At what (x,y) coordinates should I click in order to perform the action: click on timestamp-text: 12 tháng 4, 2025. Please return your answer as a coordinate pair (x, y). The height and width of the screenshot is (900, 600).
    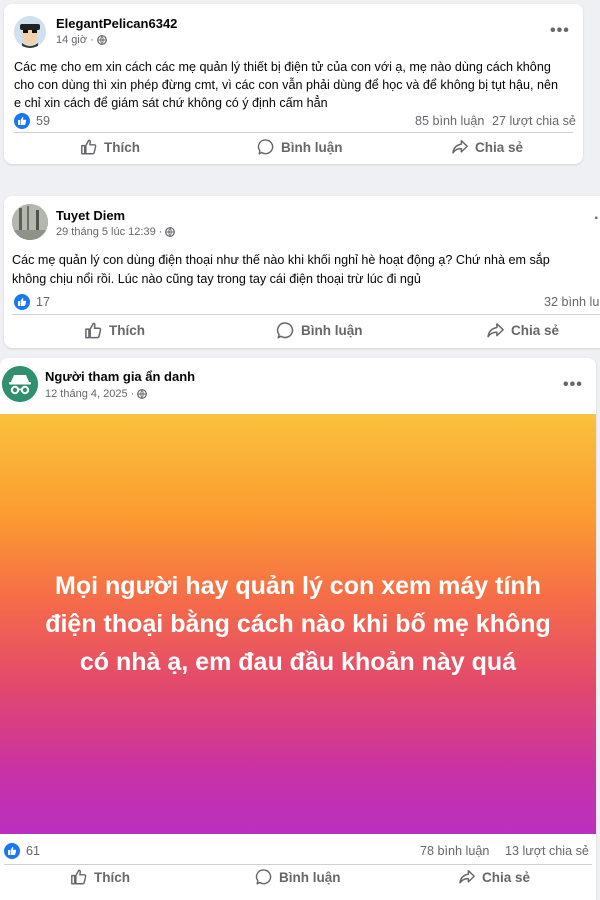
    Looking at the image, I should click on (86, 394).